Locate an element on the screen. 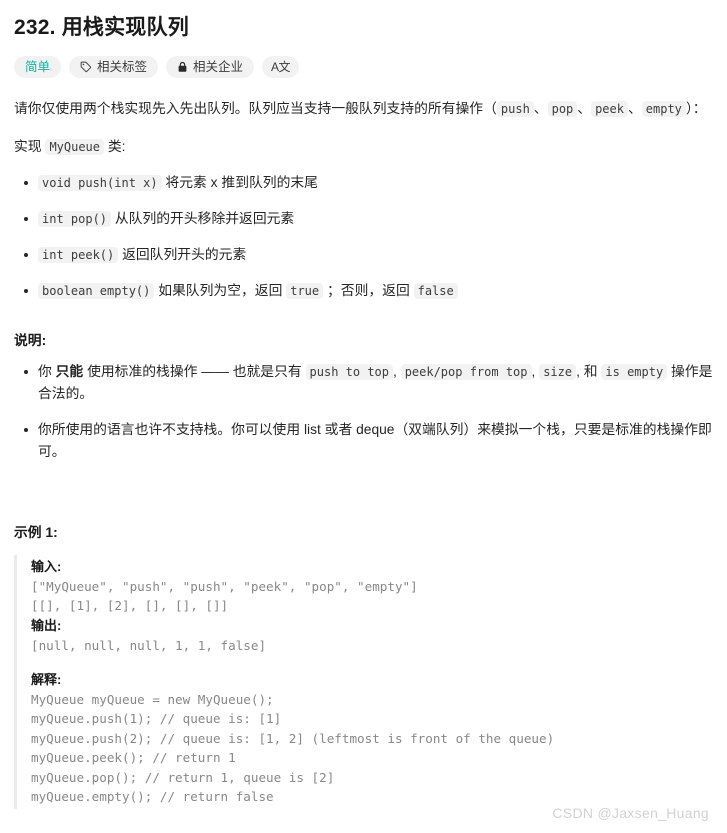 The image size is (727, 833). sep-3: 、 is located at coordinates (634, 109).